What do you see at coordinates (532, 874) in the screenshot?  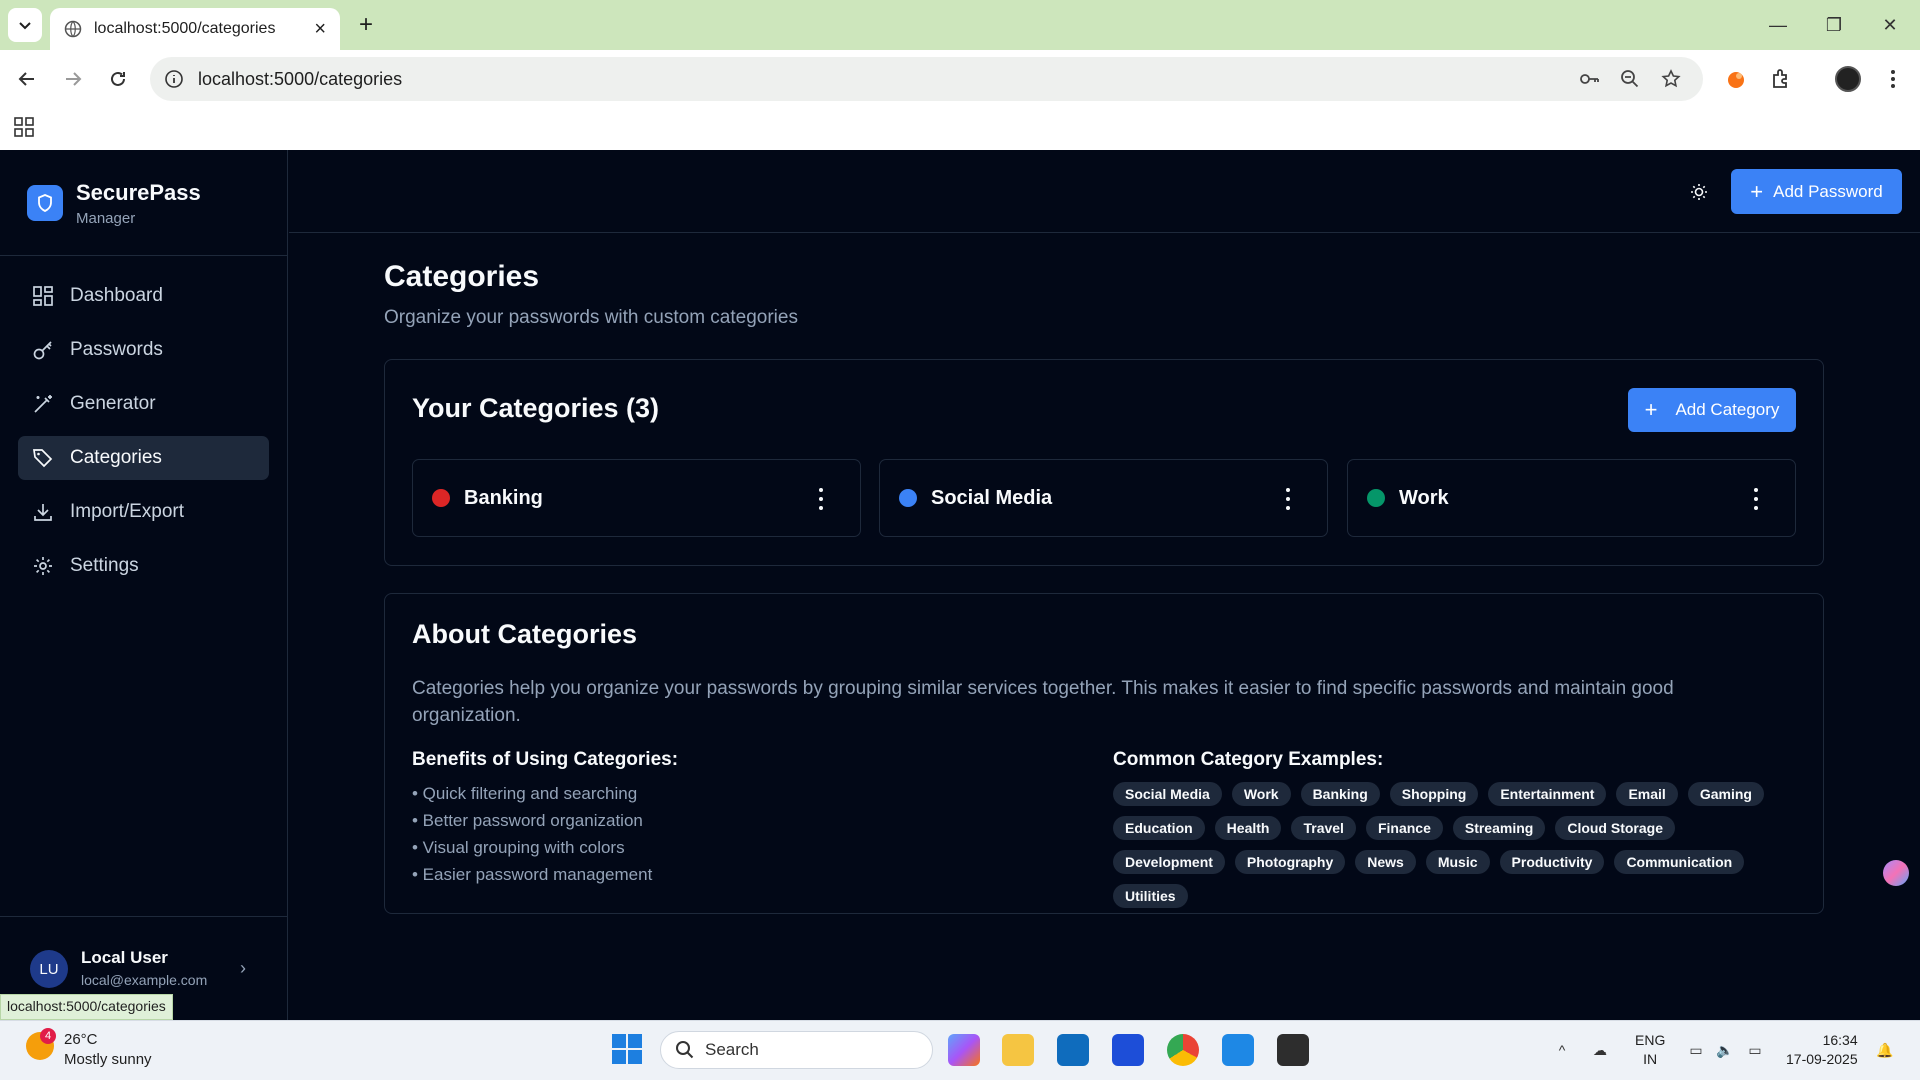 I see `benefit-item: • Easier password management` at bounding box center [532, 874].